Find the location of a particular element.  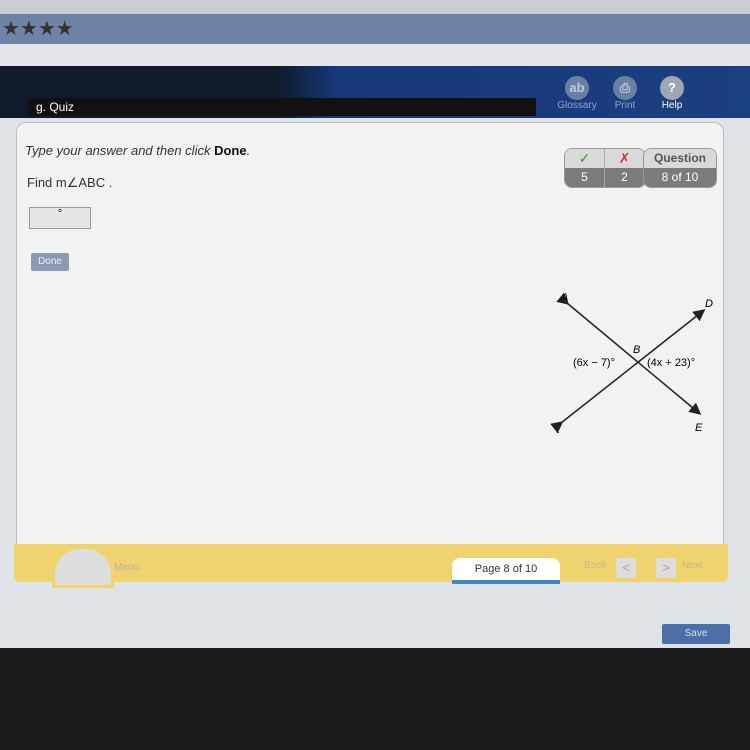

instruction-end: . is located at coordinates (248, 150).